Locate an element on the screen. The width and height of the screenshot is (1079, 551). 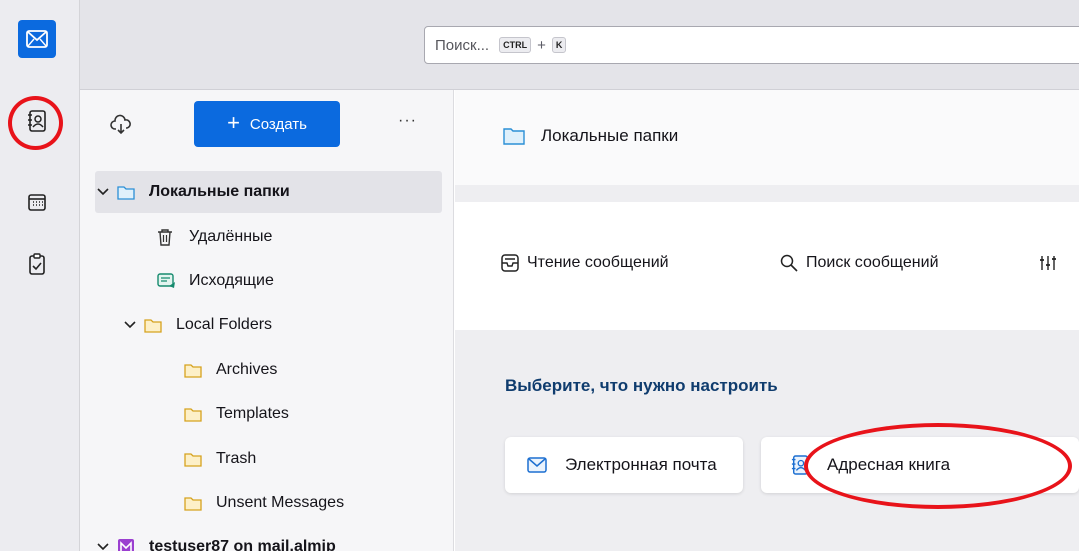
create-button: + Создать is located at coordinates (267, 124).